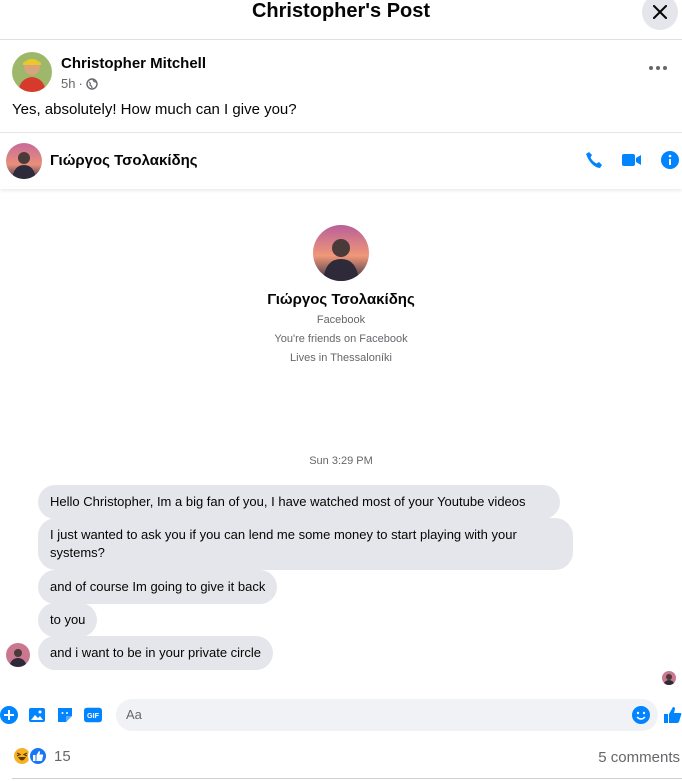  I want to click on svg-text: GIF, so click(93, 715).